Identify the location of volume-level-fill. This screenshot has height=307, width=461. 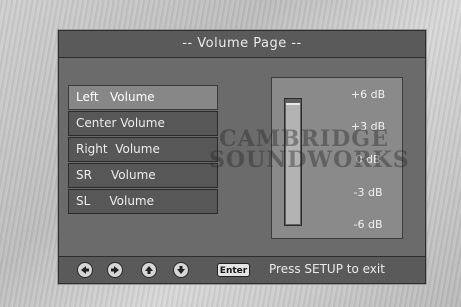
(293, 163).